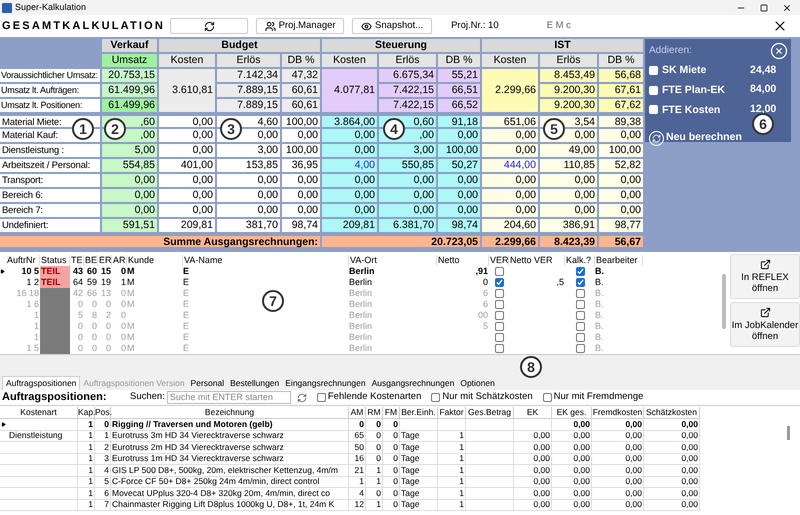 The width and height of the screenshot is (800, 515). Describe the element at coordinates (765, 324) in the screenshot. I see `open-button: Im JobKalender öffnen` at that location.